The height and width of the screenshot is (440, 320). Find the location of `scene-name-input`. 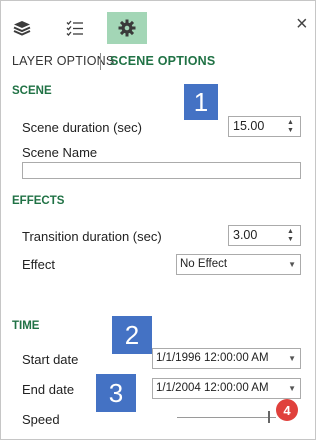

scene-name-input is located at coordinates (161, 170).